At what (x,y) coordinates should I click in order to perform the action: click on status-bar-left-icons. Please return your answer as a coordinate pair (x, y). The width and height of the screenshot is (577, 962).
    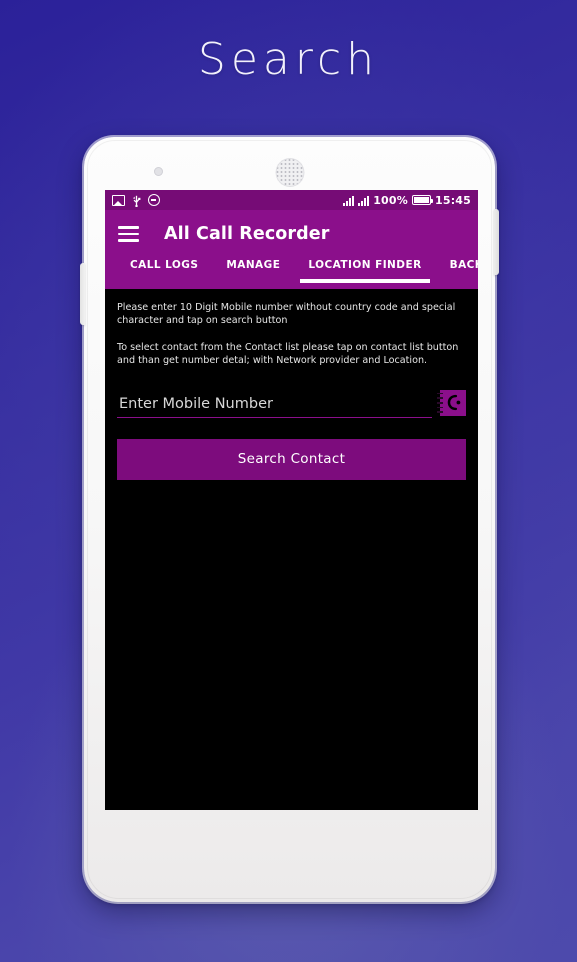
    Looking at the image, I should click on (136, 201).